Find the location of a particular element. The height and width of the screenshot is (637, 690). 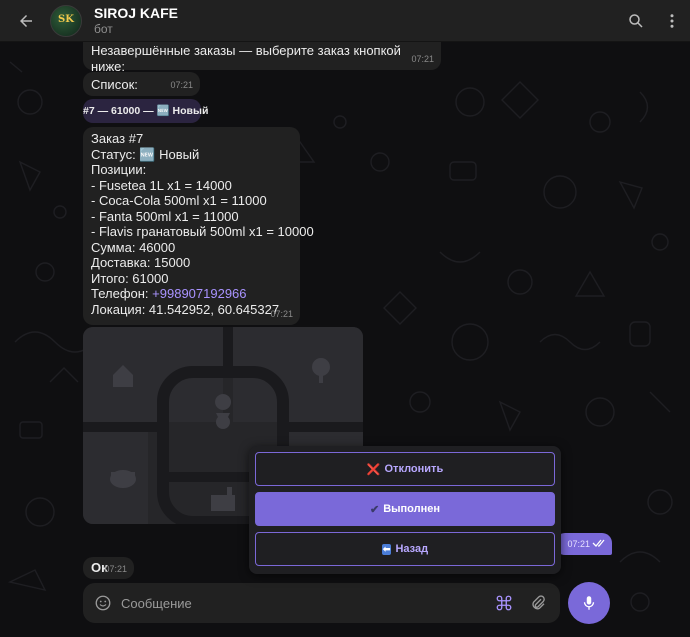

back-button: ⬅ Назад is located at coordinates (405, 549).